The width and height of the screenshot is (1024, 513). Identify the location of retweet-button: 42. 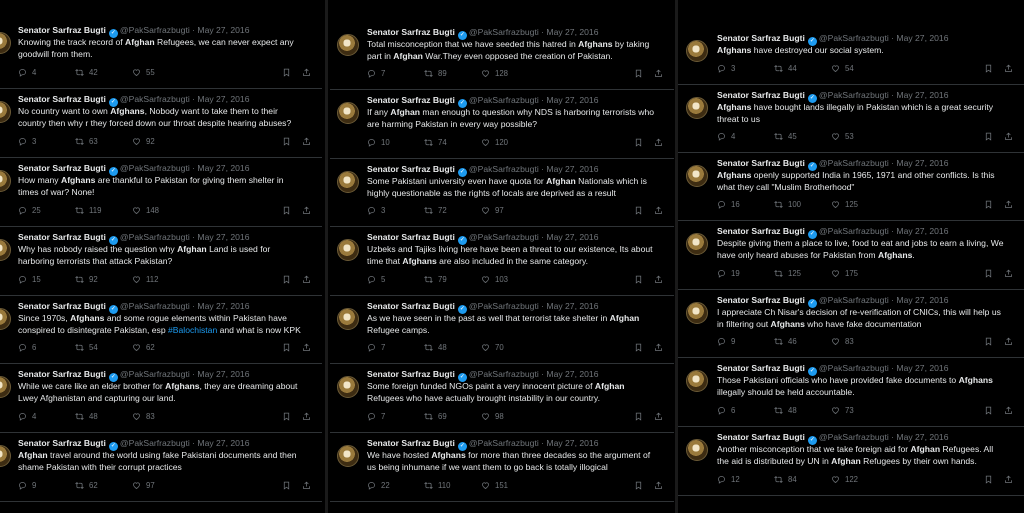
(86, 72).